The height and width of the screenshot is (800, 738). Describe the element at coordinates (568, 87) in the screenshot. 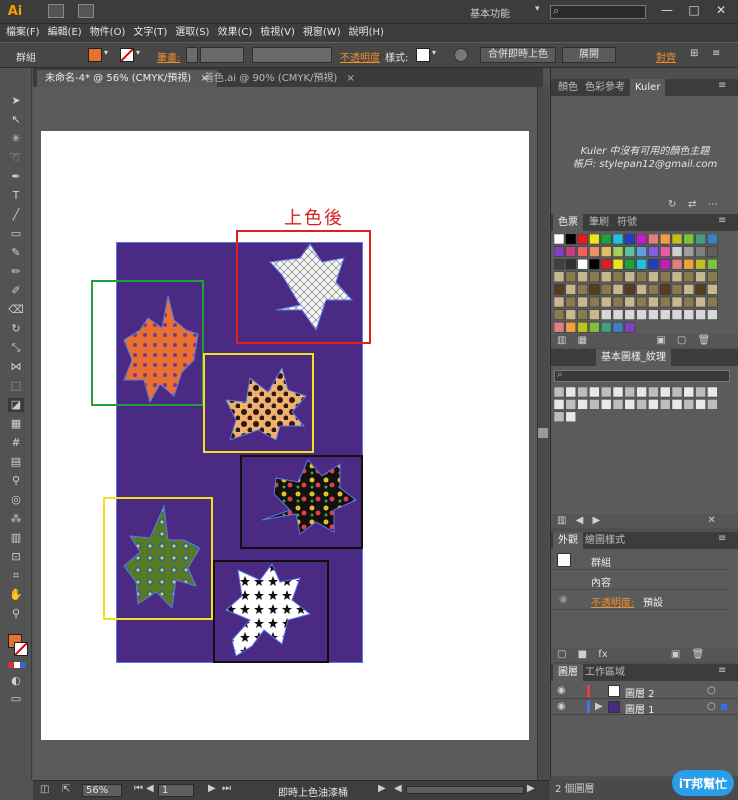

I see `tab-color: 顏色` at that location.